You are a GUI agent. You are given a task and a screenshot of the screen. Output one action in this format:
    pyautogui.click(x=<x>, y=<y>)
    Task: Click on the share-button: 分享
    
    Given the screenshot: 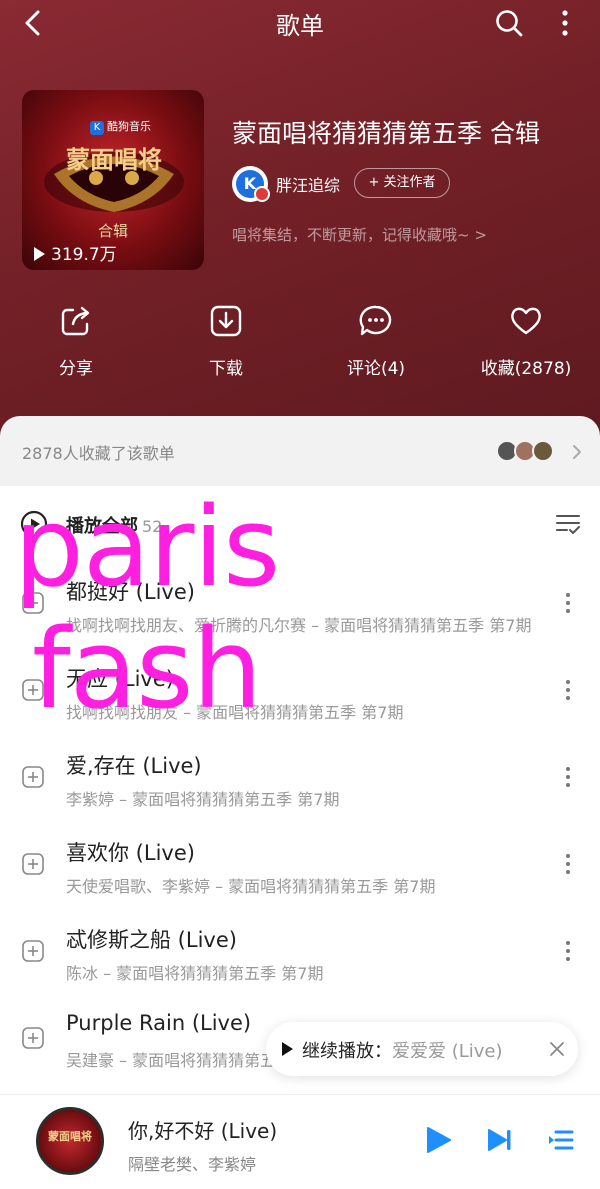 What is the action you would take?
    pyautogui.click(x=76, y=344)
    